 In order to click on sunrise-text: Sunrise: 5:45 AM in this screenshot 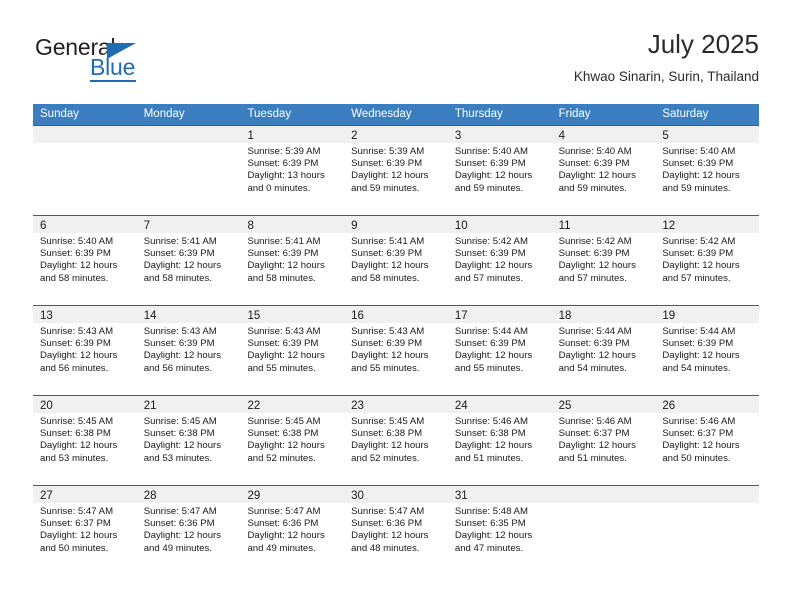, I will do `click(180, 421)`.